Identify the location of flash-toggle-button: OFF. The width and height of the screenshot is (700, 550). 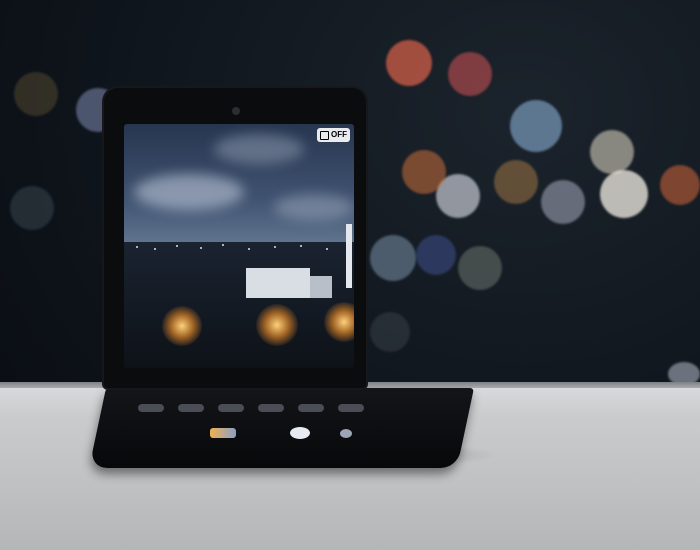
(333, 135).